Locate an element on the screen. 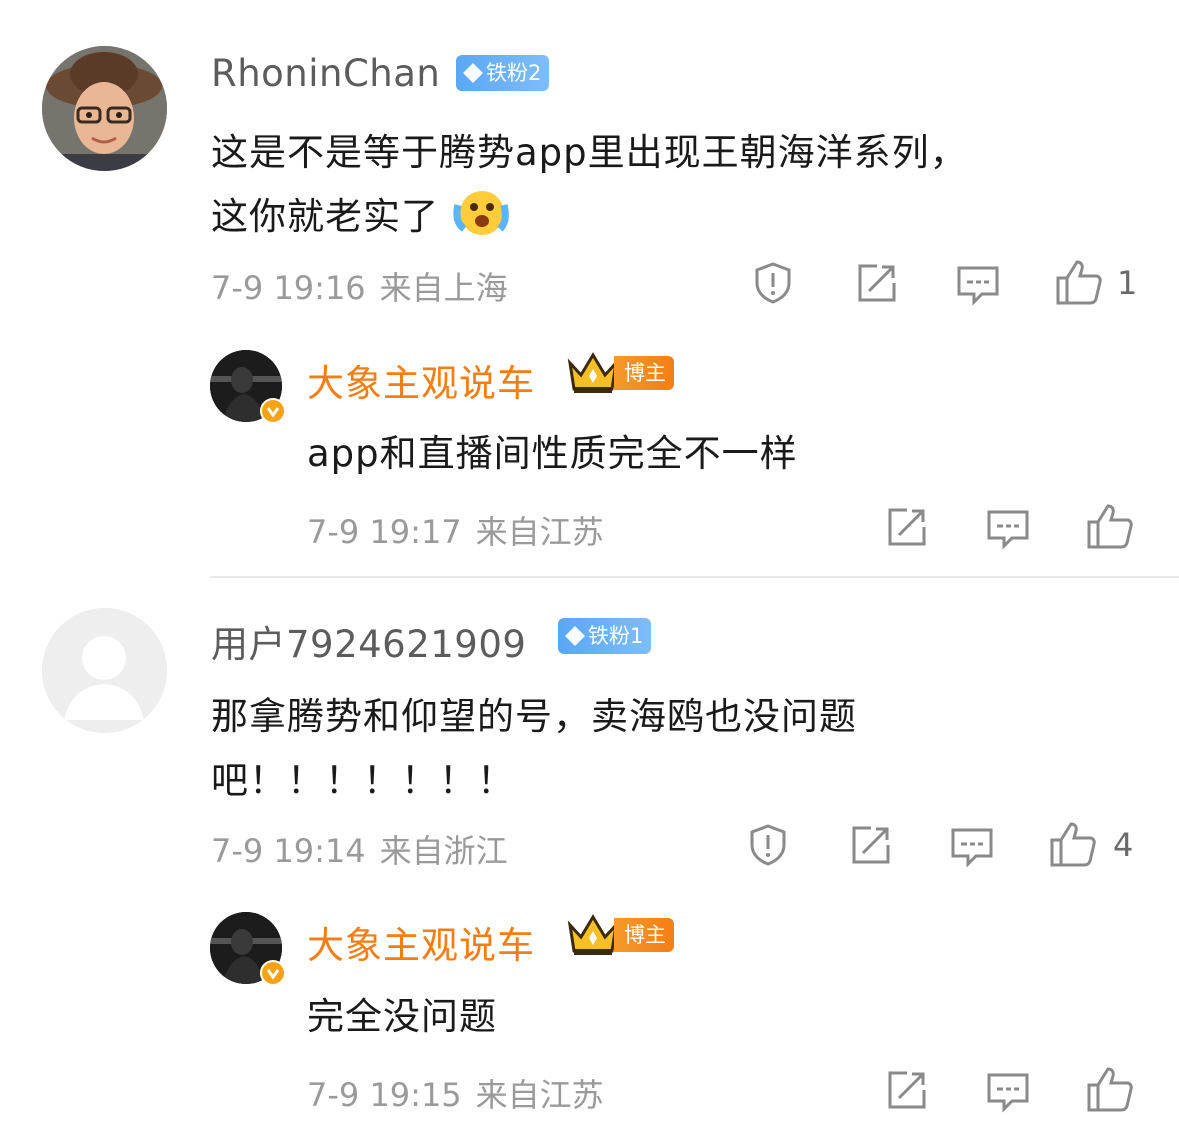 The height and width of the screenshot is (1137, 1179). reply-time: 7-9 19:15 is located at coordinates (384, 1095).